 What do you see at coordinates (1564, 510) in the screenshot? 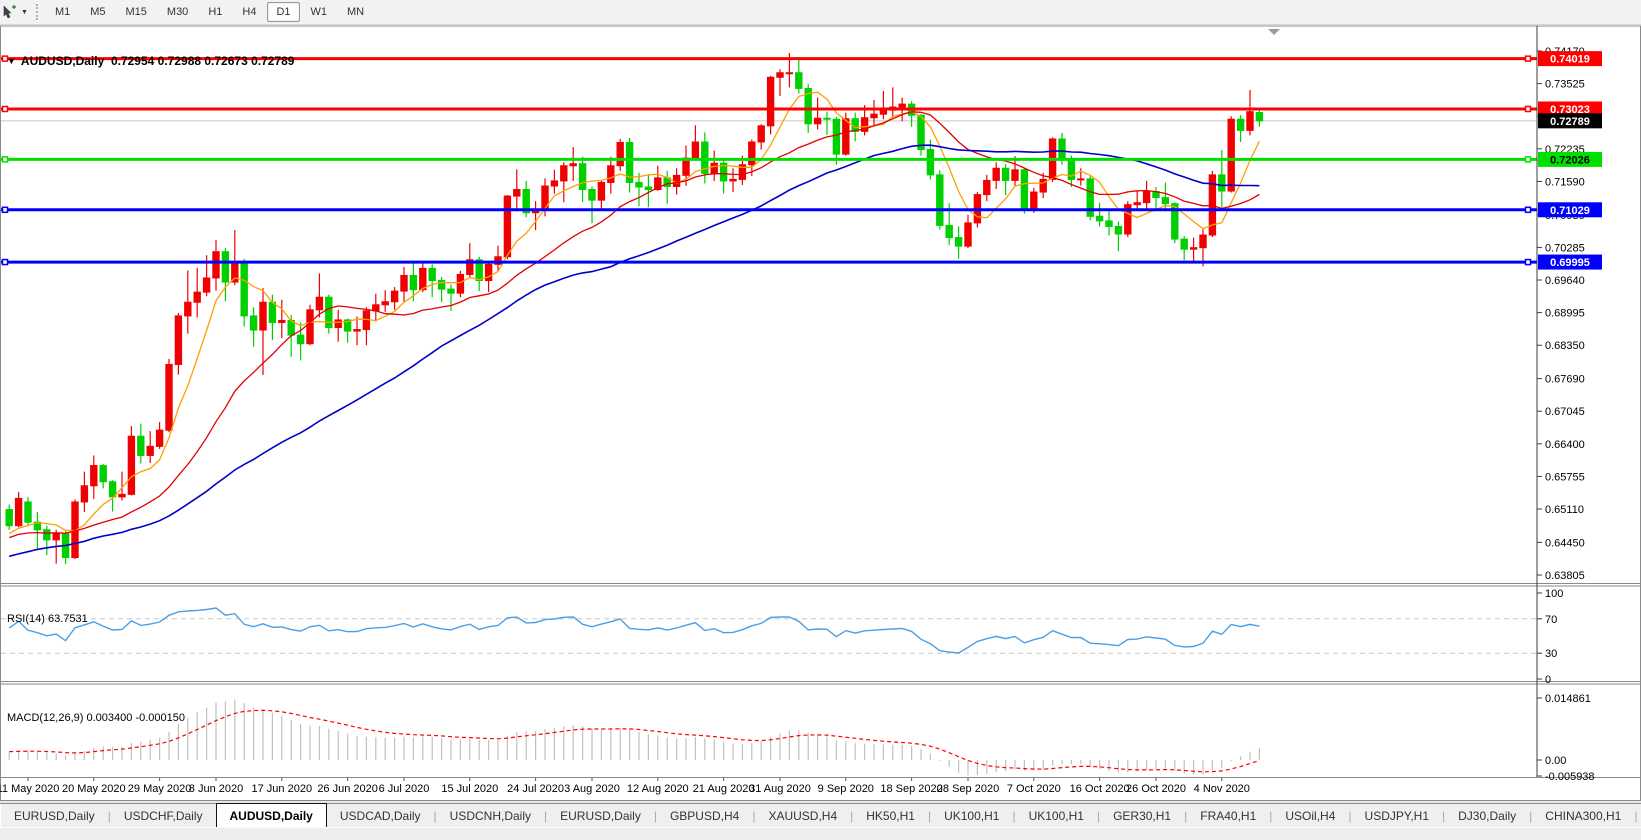
I see `price-tick-label: 0.65110` at bounding box center [1564, 510].